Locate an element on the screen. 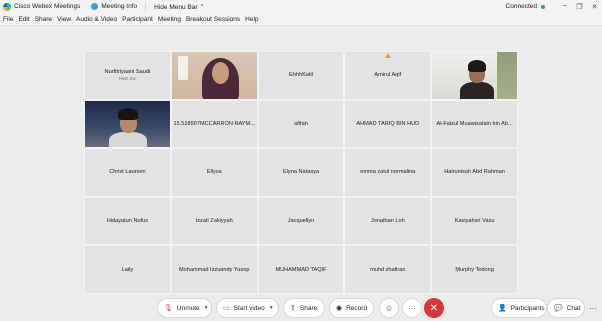  participant-name: Kaviyahsri Vasu is located at coordinates (474, 221).